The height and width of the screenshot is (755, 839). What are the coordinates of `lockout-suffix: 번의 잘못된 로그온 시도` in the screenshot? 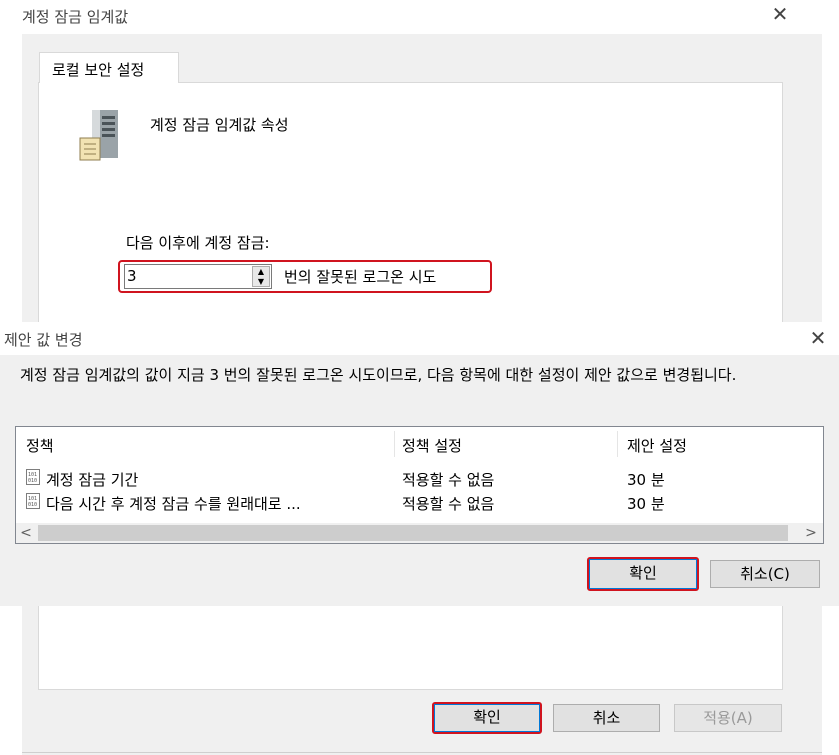 It's located at (360, 277).